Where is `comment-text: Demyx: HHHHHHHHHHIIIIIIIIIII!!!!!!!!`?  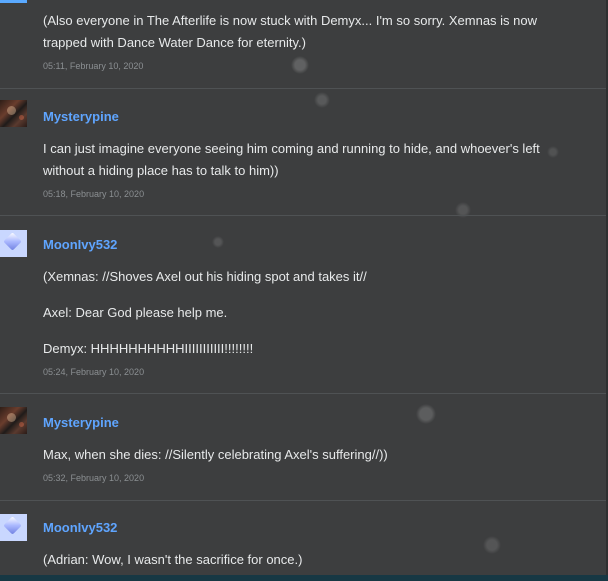
comment-text: Demyx: HHHHHHHHHHIIIIIIIIIII!!!!!!!! is located at coordinates (148, 348).